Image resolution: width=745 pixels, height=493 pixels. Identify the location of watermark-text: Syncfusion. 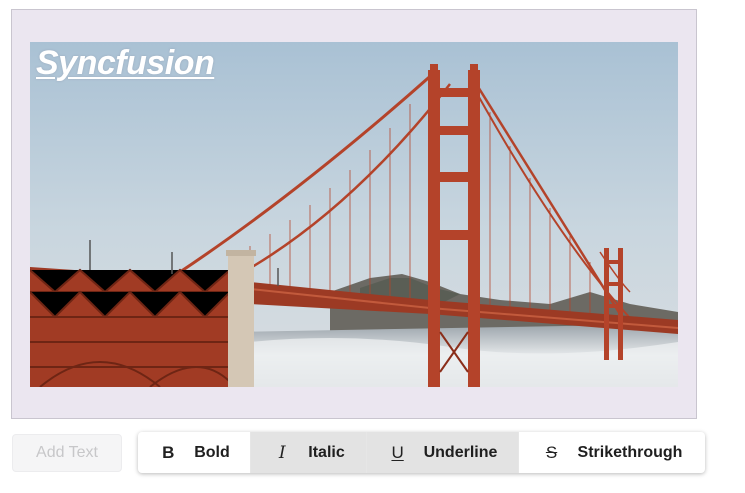
(125, 63).